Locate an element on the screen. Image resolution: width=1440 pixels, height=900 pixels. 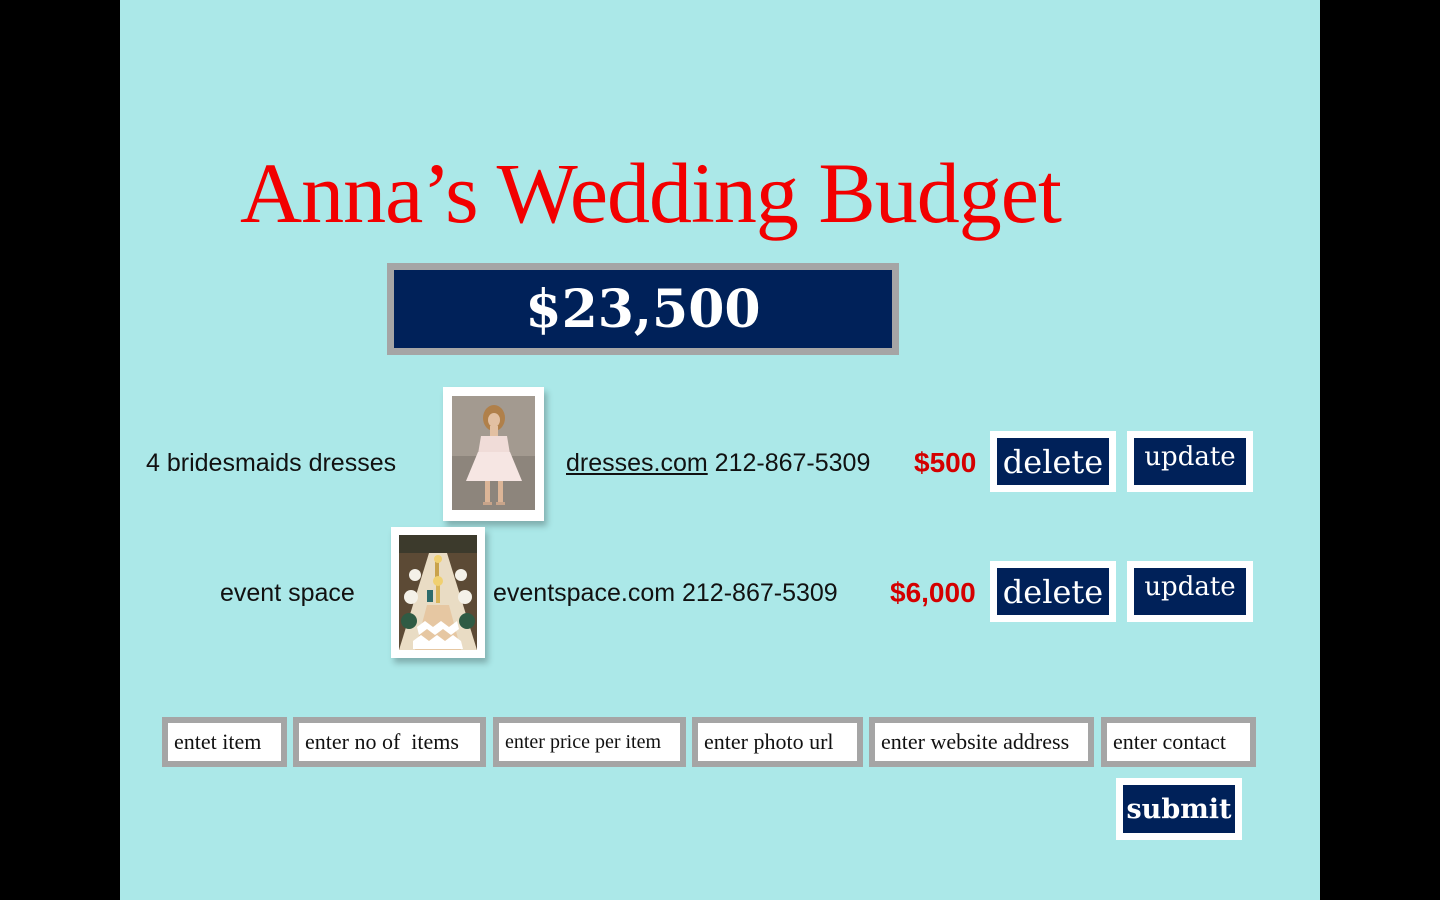
table-setting-image is located at coordinates (438, 592).